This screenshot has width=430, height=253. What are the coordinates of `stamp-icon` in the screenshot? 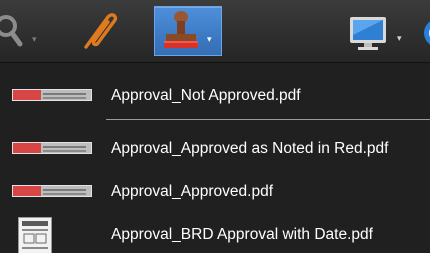 It's located at (181, 29).